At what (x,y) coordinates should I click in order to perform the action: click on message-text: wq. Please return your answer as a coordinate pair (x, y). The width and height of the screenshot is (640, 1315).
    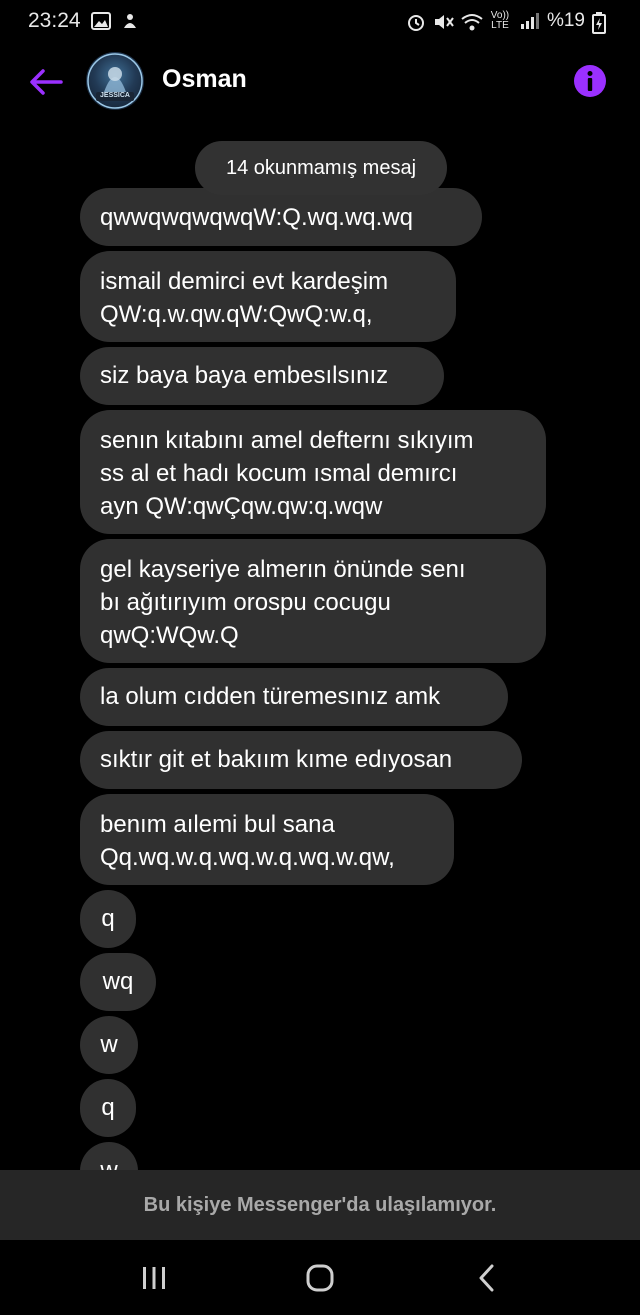
    Looking at the image, I should click on (118, 981).